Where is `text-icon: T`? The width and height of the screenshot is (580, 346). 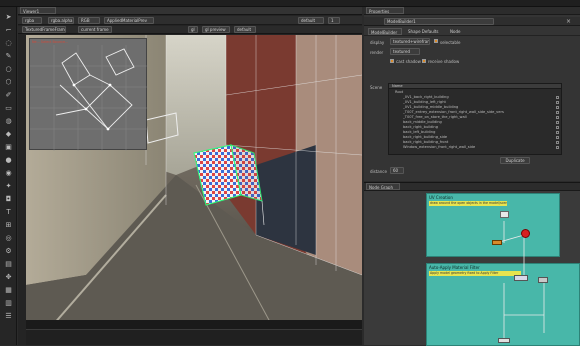
text-icon: T is located at coordinates (8, 212).